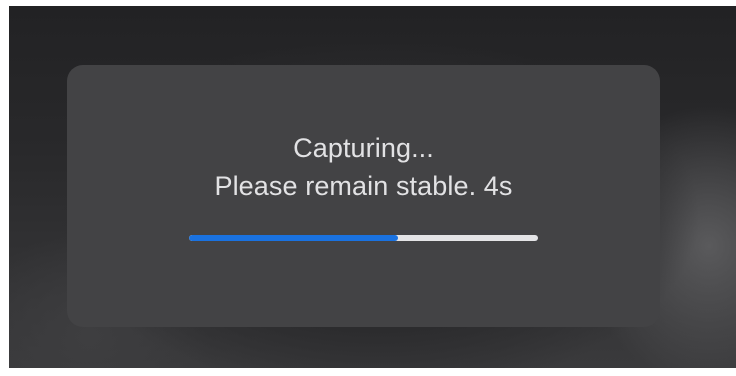  I want to click on capture-progress-bar, so click(363, 238).